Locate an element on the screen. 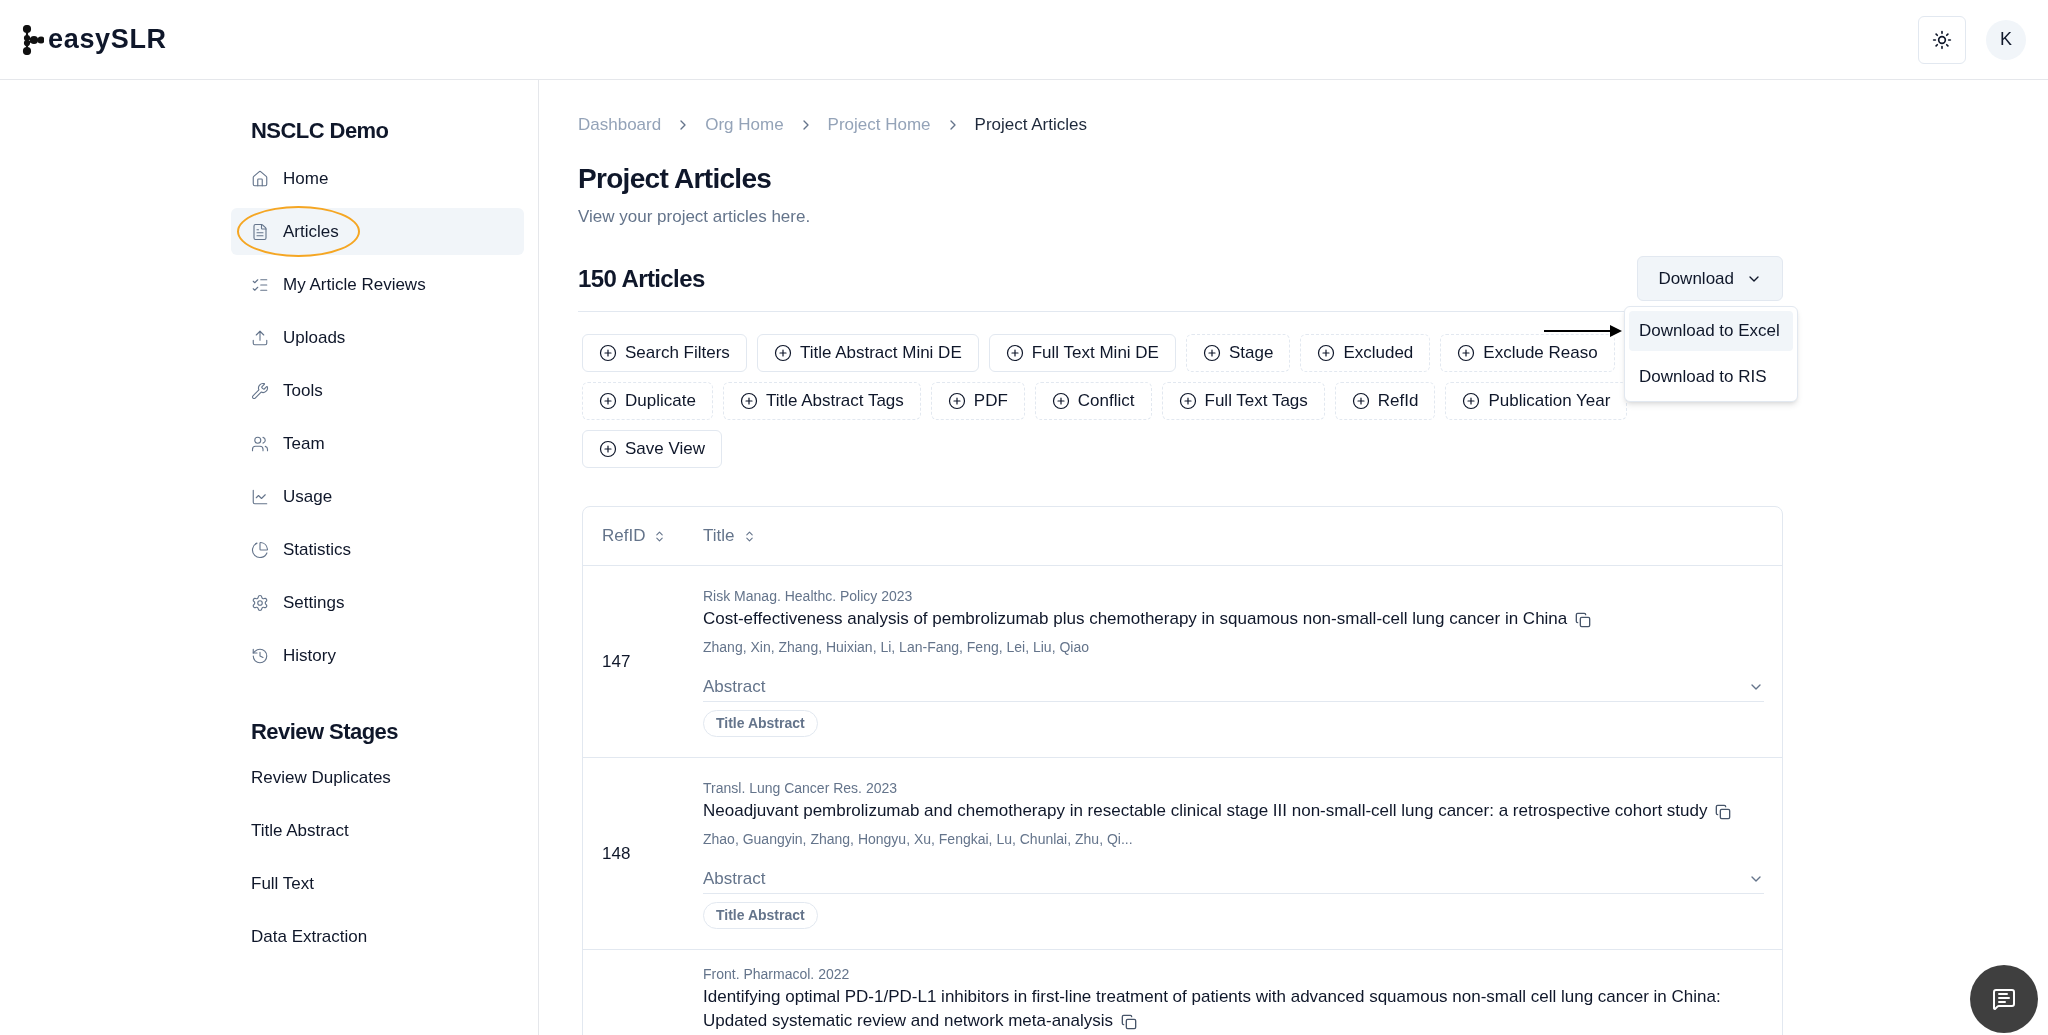 Image resolution: width=2048 pixels, height=1035 pixels. filter-chip: Excluded is located at coordinates (1365, 353).